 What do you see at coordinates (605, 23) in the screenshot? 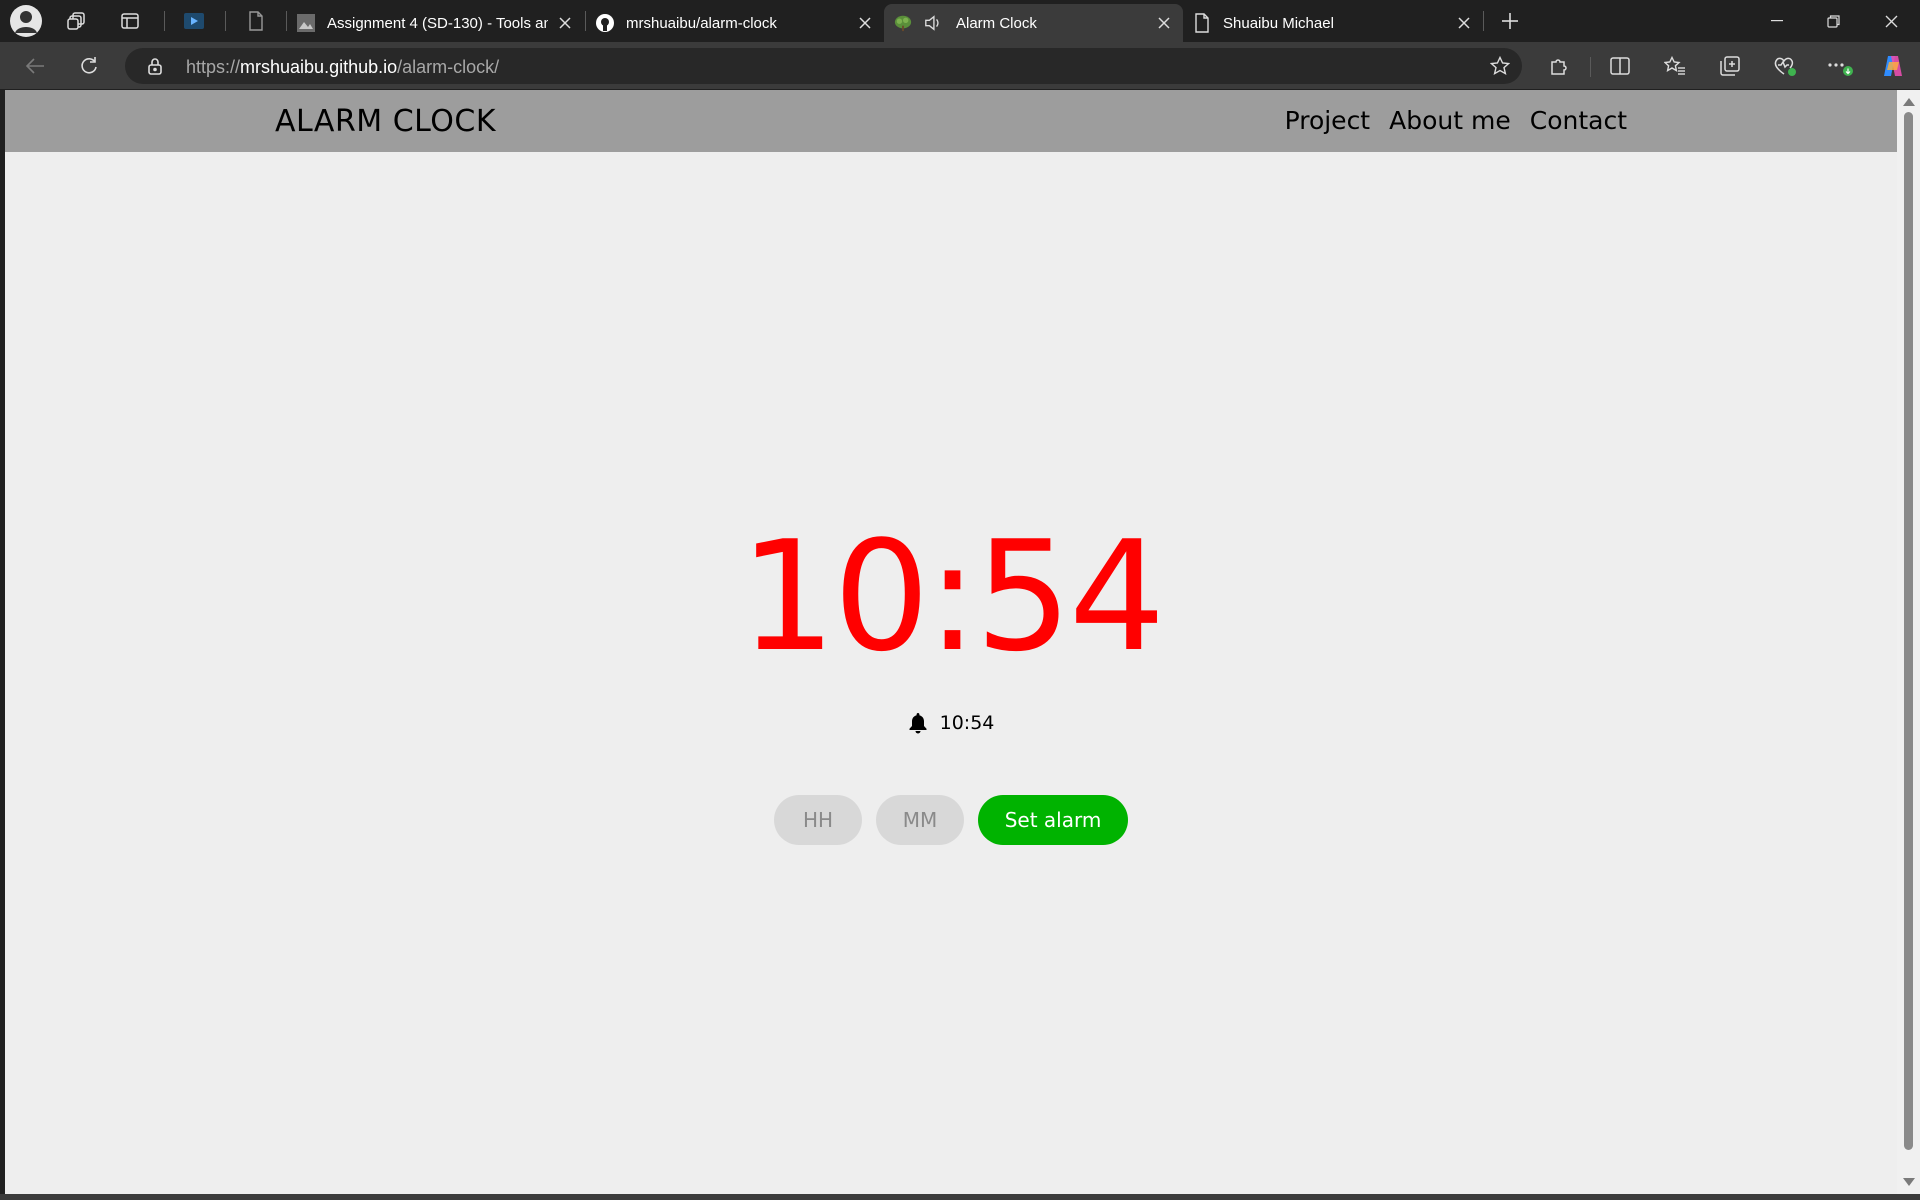
I see `github-icon` at bounding box center [605, 23].